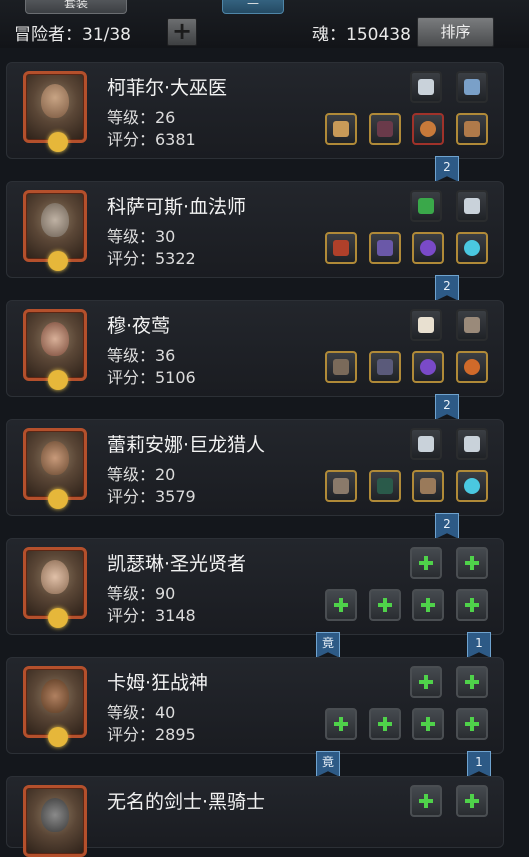 The image size is (529, 857). Describe the element at coordinates (141, 355) in the screenshot. I see `hero-level: 等级：36` at that location.